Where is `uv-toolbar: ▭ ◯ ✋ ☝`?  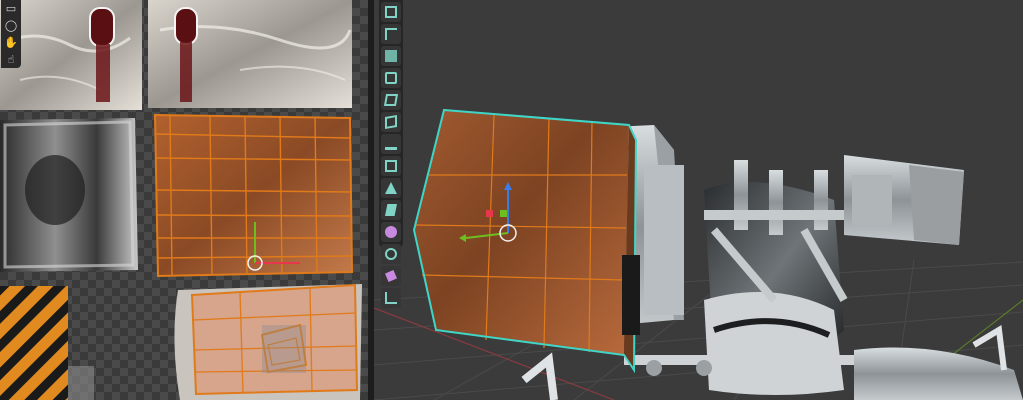
uv-toolbar: ▭ ◯ ✋ ☝ is located at coordinates (11, 34).